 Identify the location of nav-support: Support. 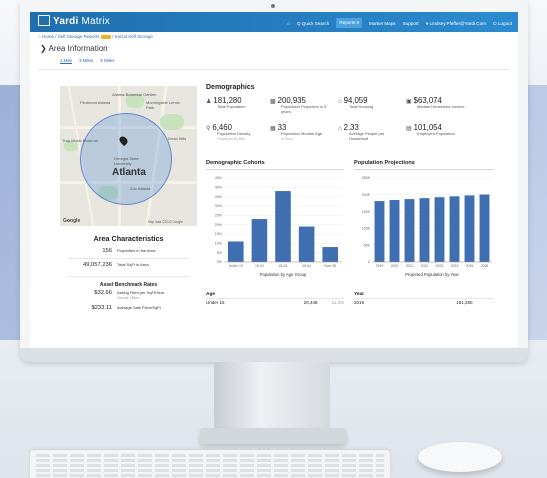
(411, 23).